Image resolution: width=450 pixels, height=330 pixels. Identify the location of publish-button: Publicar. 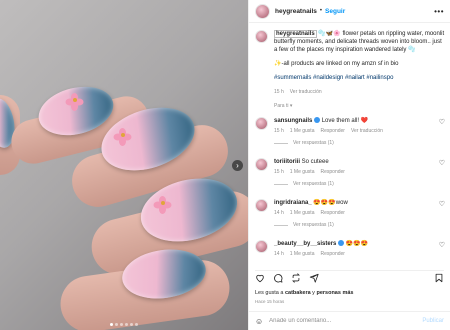
(433, 321).